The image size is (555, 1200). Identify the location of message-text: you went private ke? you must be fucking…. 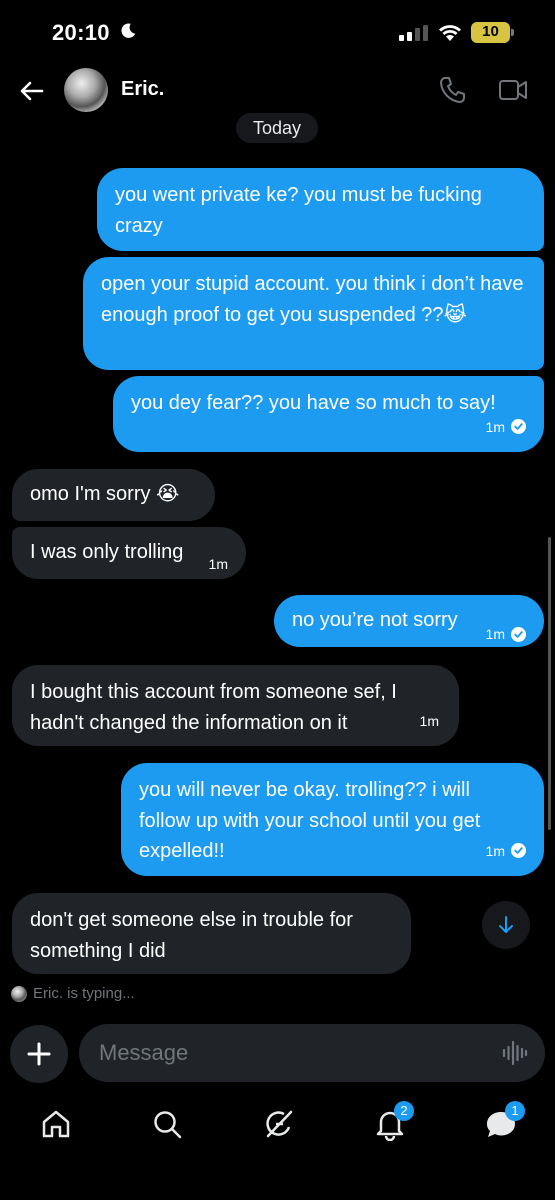
(298, 210).